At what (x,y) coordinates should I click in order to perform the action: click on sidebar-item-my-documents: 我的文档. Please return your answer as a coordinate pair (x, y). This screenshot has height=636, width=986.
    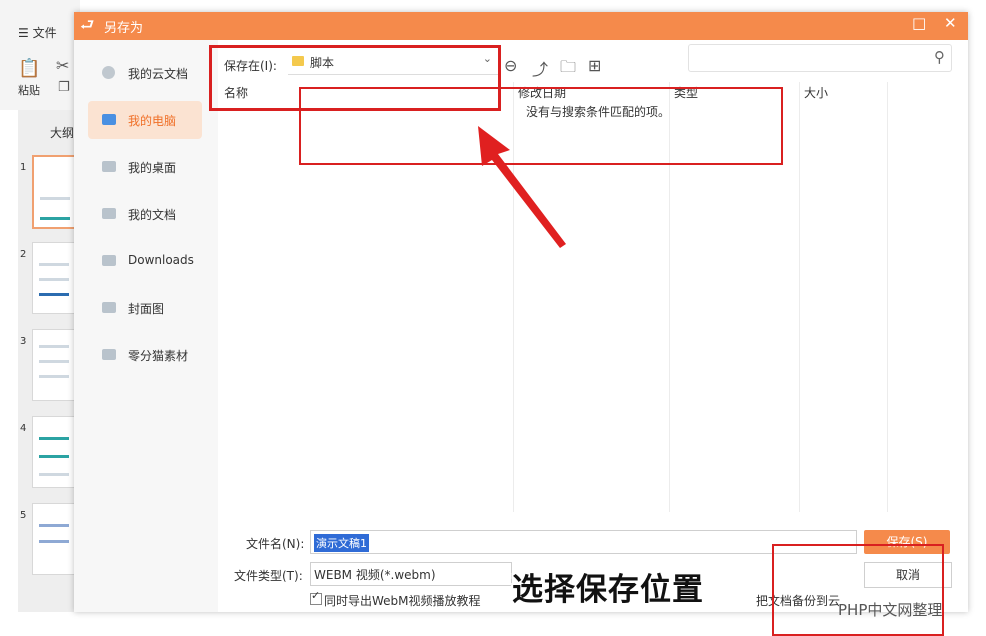
    Looking at the image, I should click on (145, 214).